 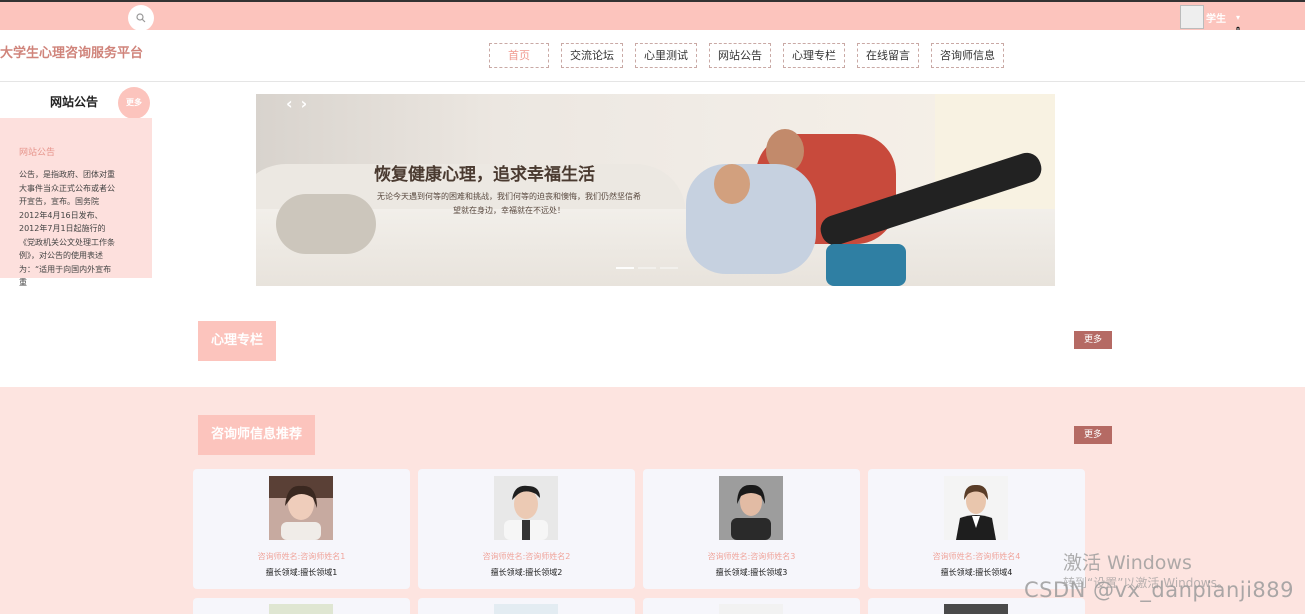 What do you see at coordinates (326, 224) in the screenshot?
I see `banner-pillow` at bounding box center [326, 224].